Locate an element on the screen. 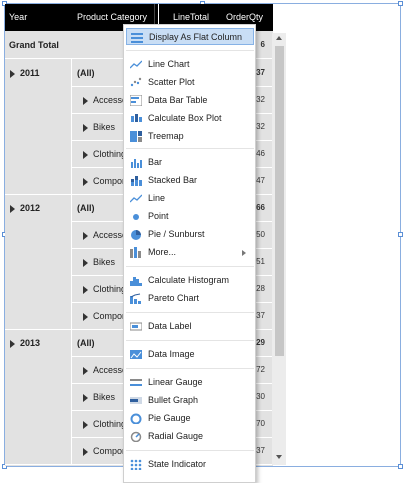 This screenshot has height=483, width=405. data-image-icon is located at coordinates (136, 354).